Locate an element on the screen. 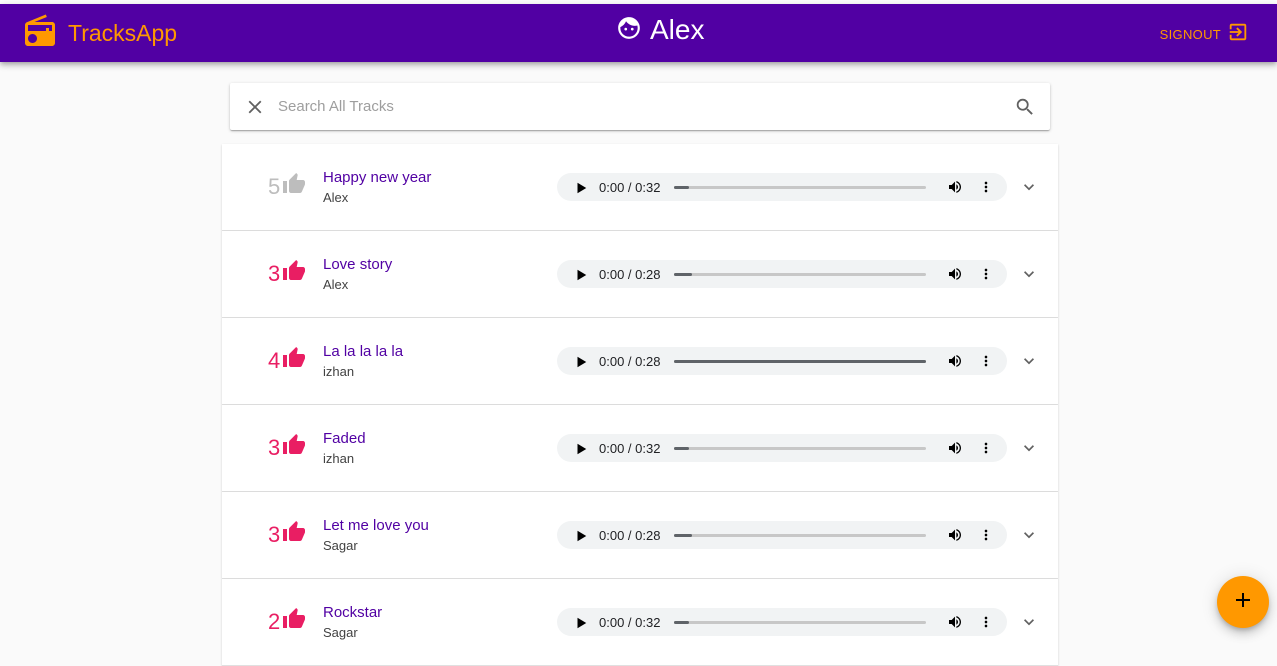  track-title: Let me love you is located at coordinates (376, 525).